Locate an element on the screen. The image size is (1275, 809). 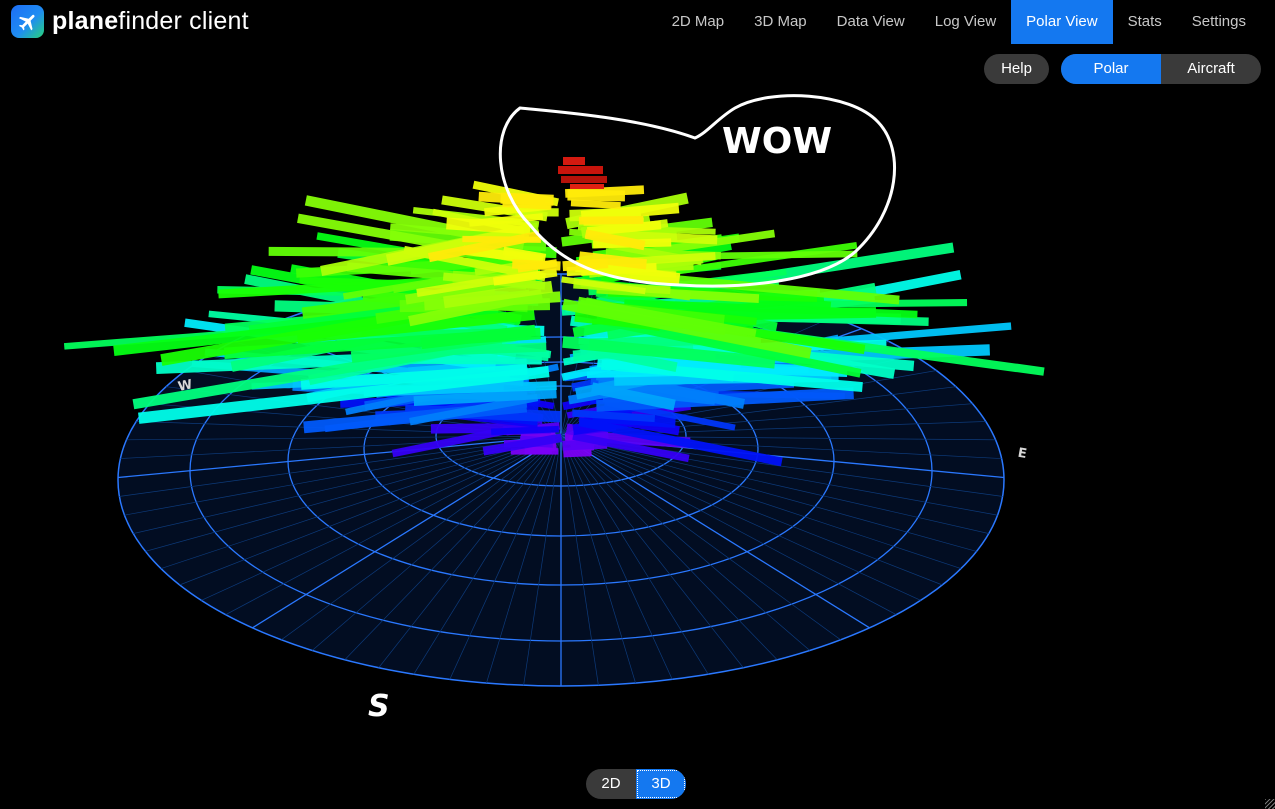
airplane-icon is located at coordinates (27, 21).